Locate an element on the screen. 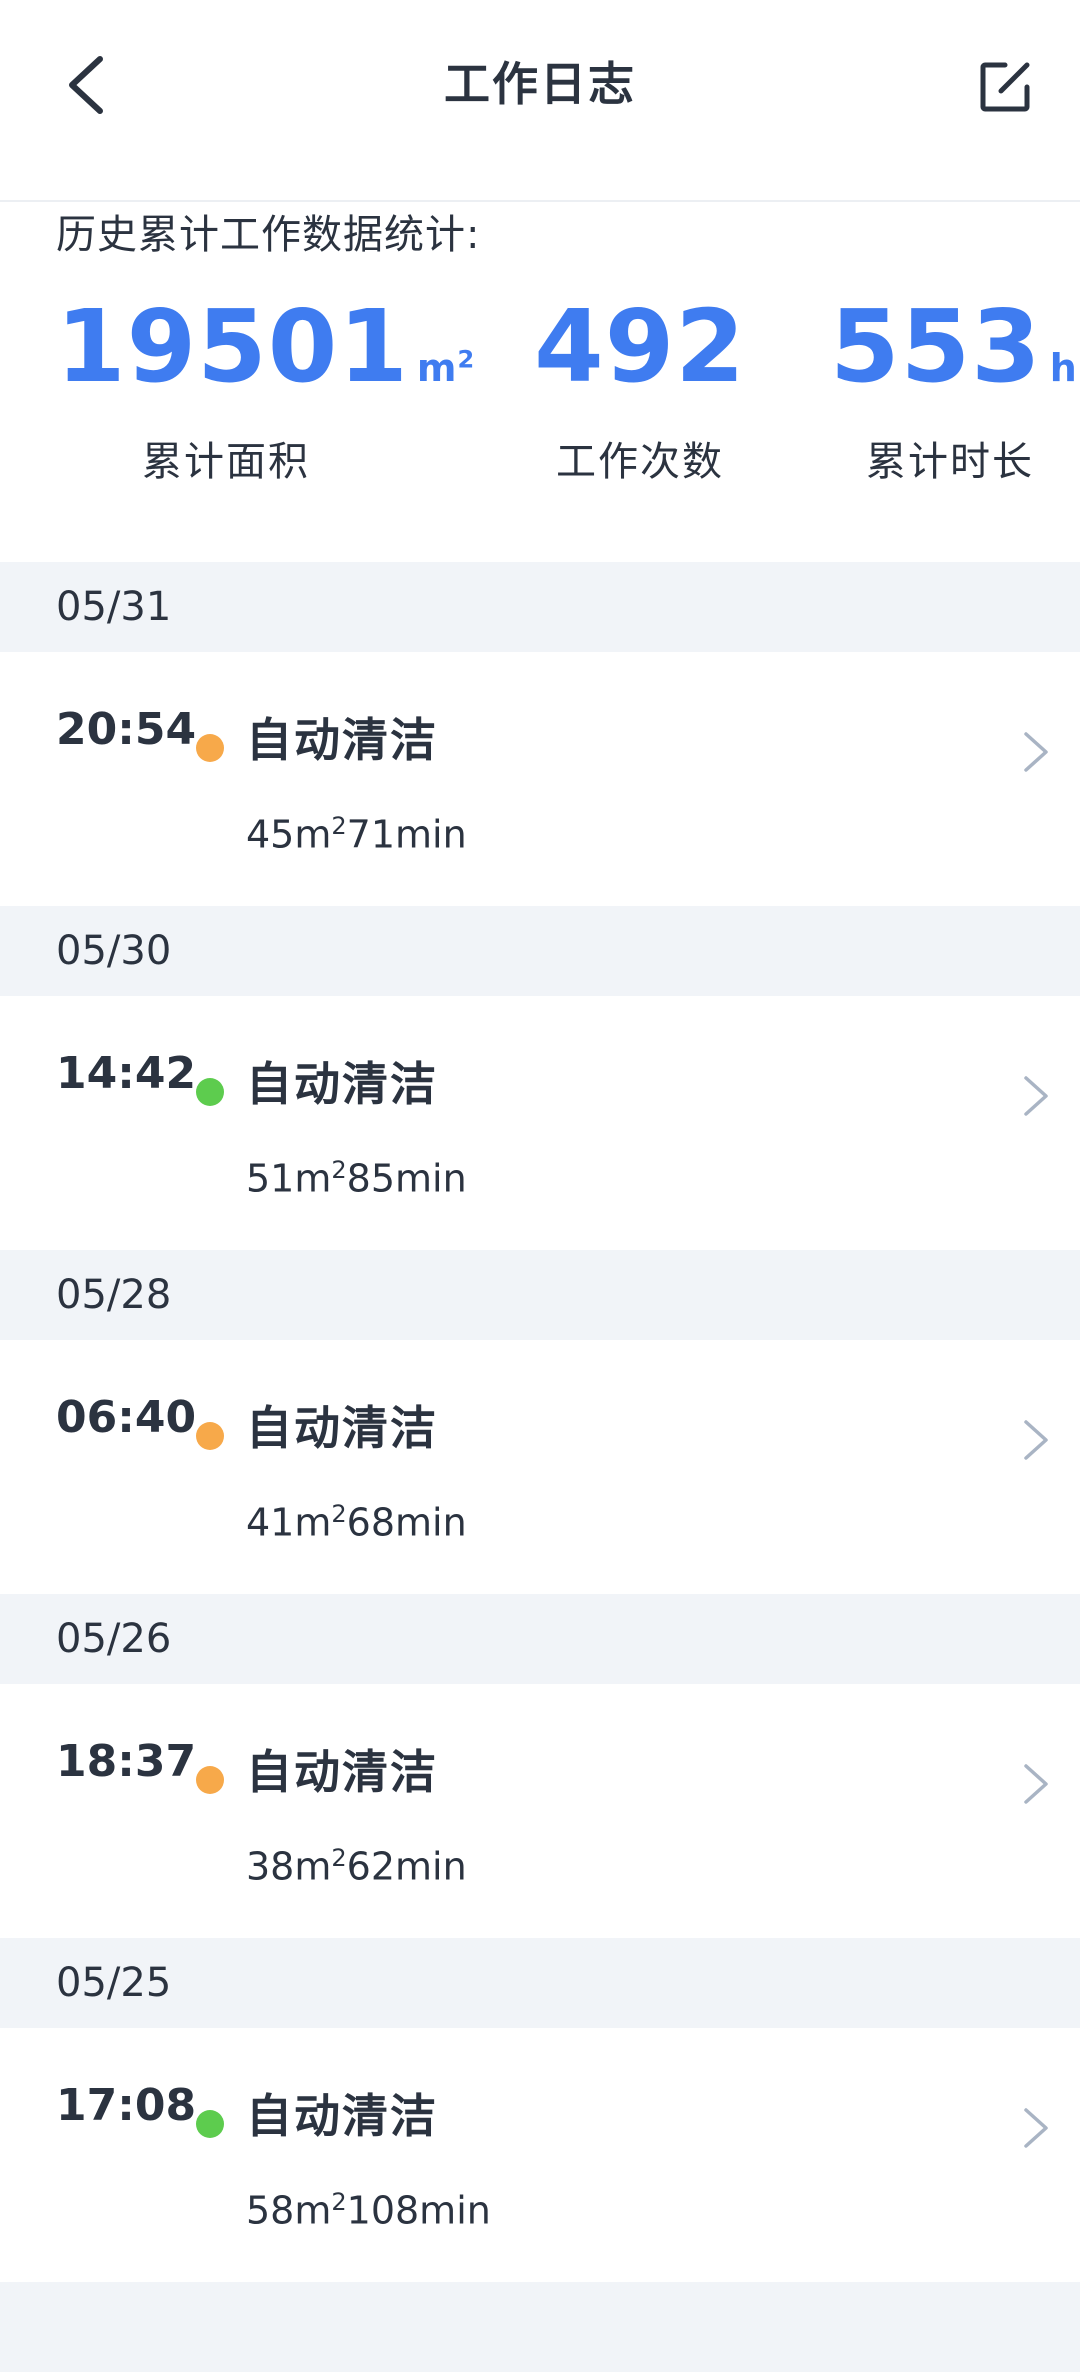  stat-total-area: 19501 m2 累计面积 is located at coordinates (266, 387).